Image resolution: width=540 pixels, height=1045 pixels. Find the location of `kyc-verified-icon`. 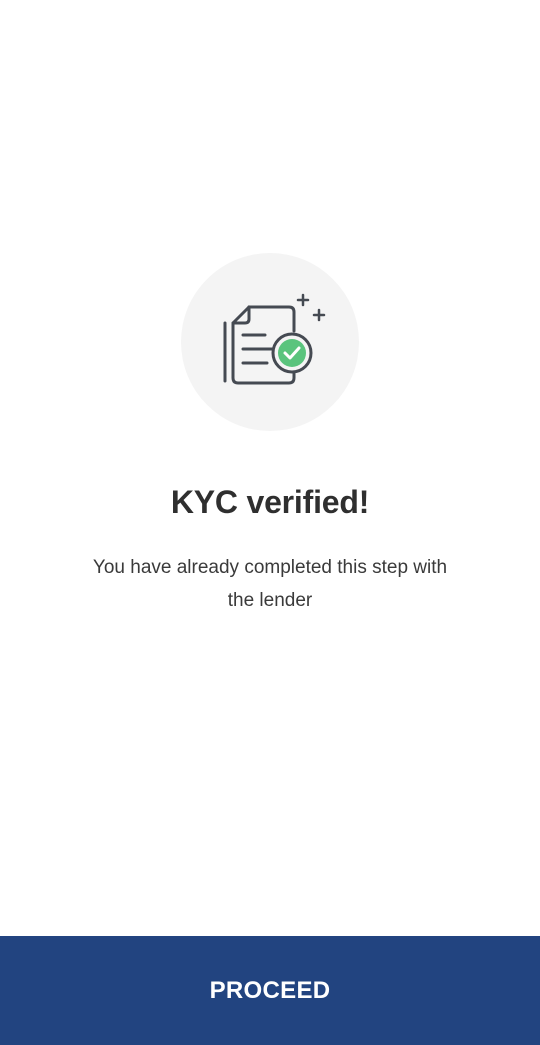

kyc-verified-icon is located at coordinates (270, 342).